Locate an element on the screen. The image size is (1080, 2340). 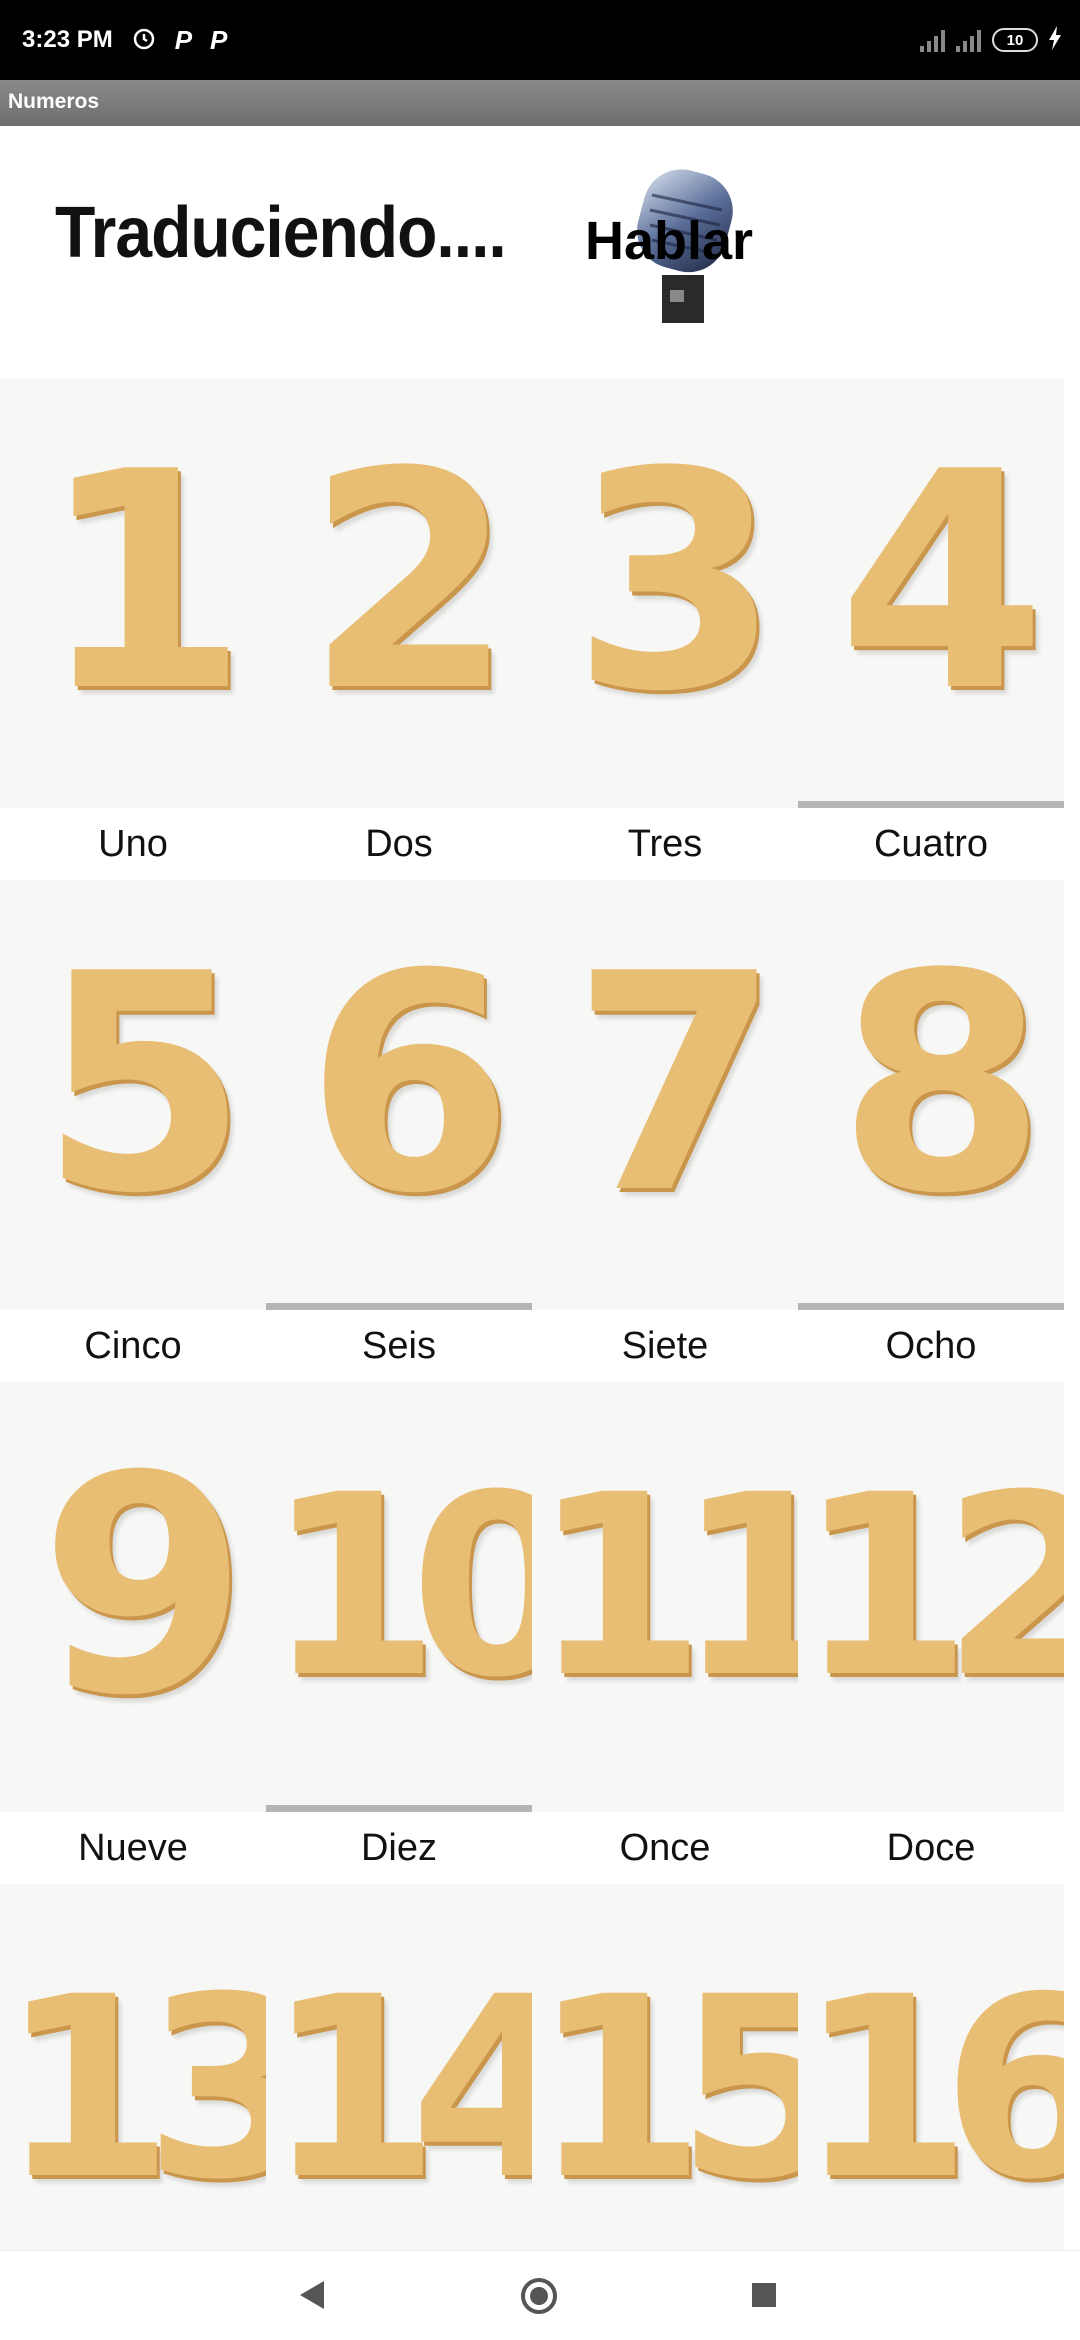
number-digit: 3 is located at coordinates (676, 582).